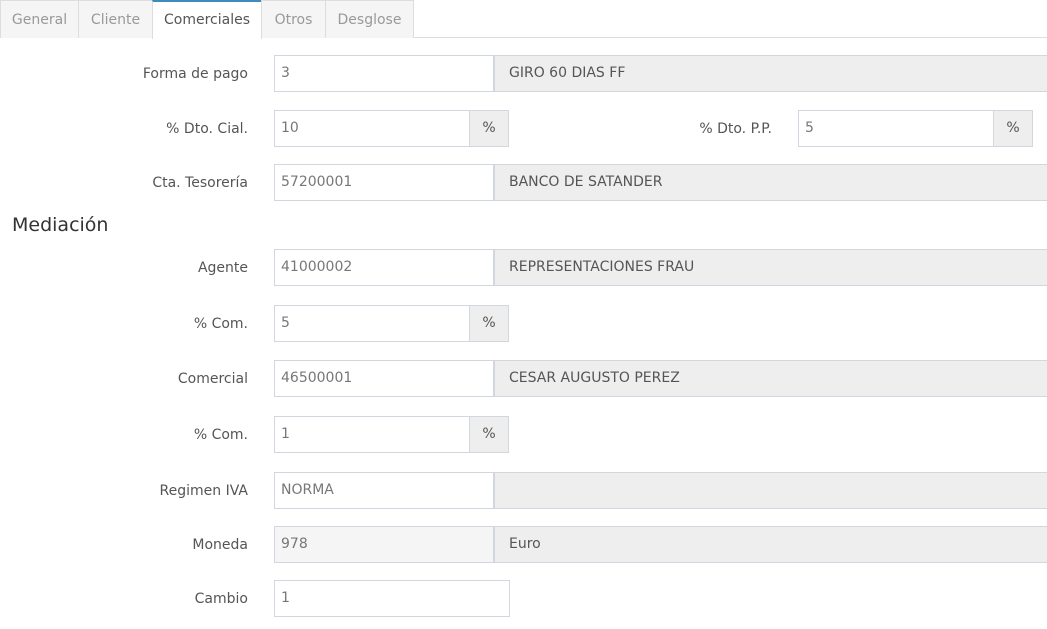 Image resolution: width=1047 pixels, height=629 pixels. What do you see at coordinates (372, 434) in the screenshot?
I see `com-comercial-input: 1` at bounding box center [372, 434].